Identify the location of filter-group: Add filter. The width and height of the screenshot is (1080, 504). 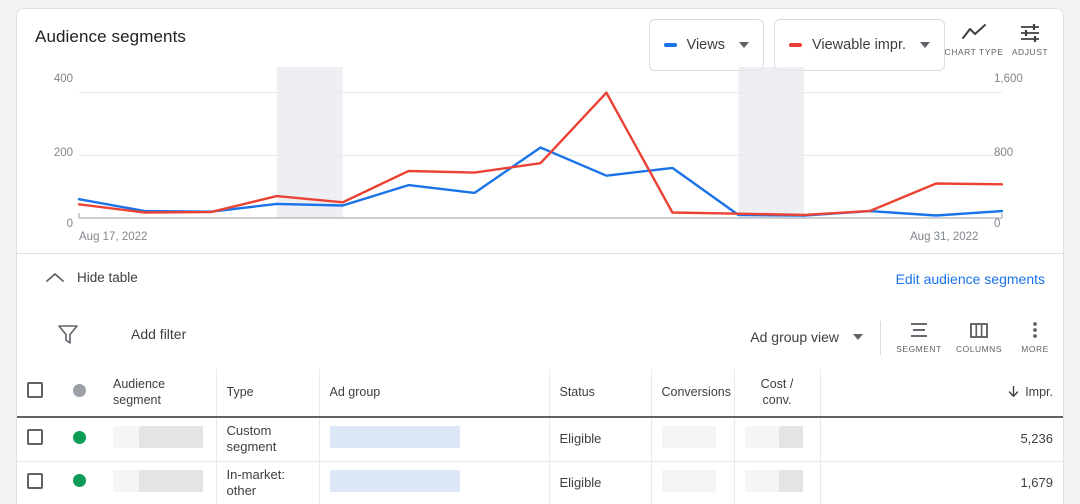
(121, 334).